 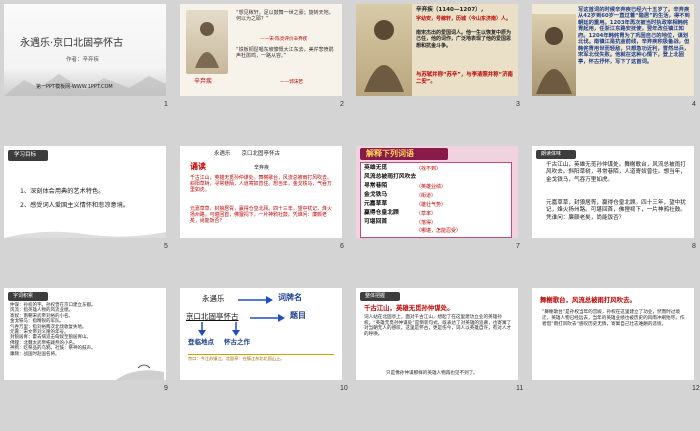 I want to click on poem-title: 永遇乐 京口北固亭怀古, so click(x=247, y=154).